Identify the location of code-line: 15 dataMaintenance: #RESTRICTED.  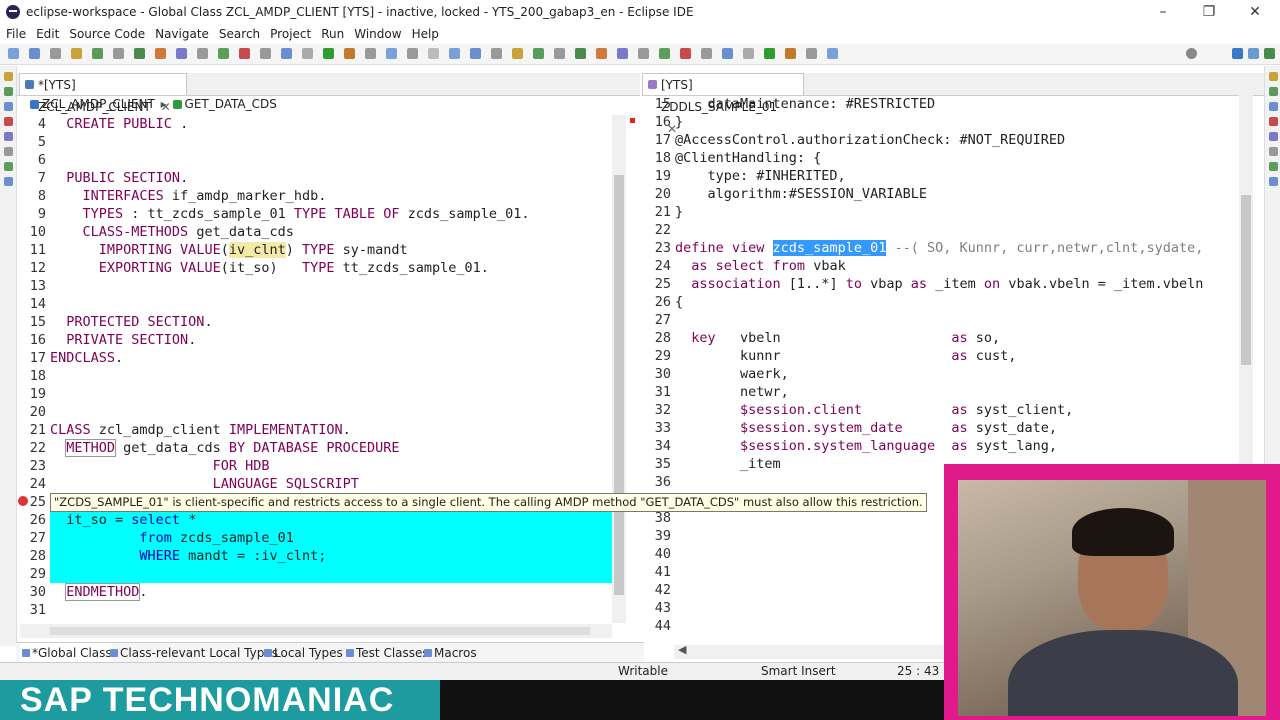
(942, 104).